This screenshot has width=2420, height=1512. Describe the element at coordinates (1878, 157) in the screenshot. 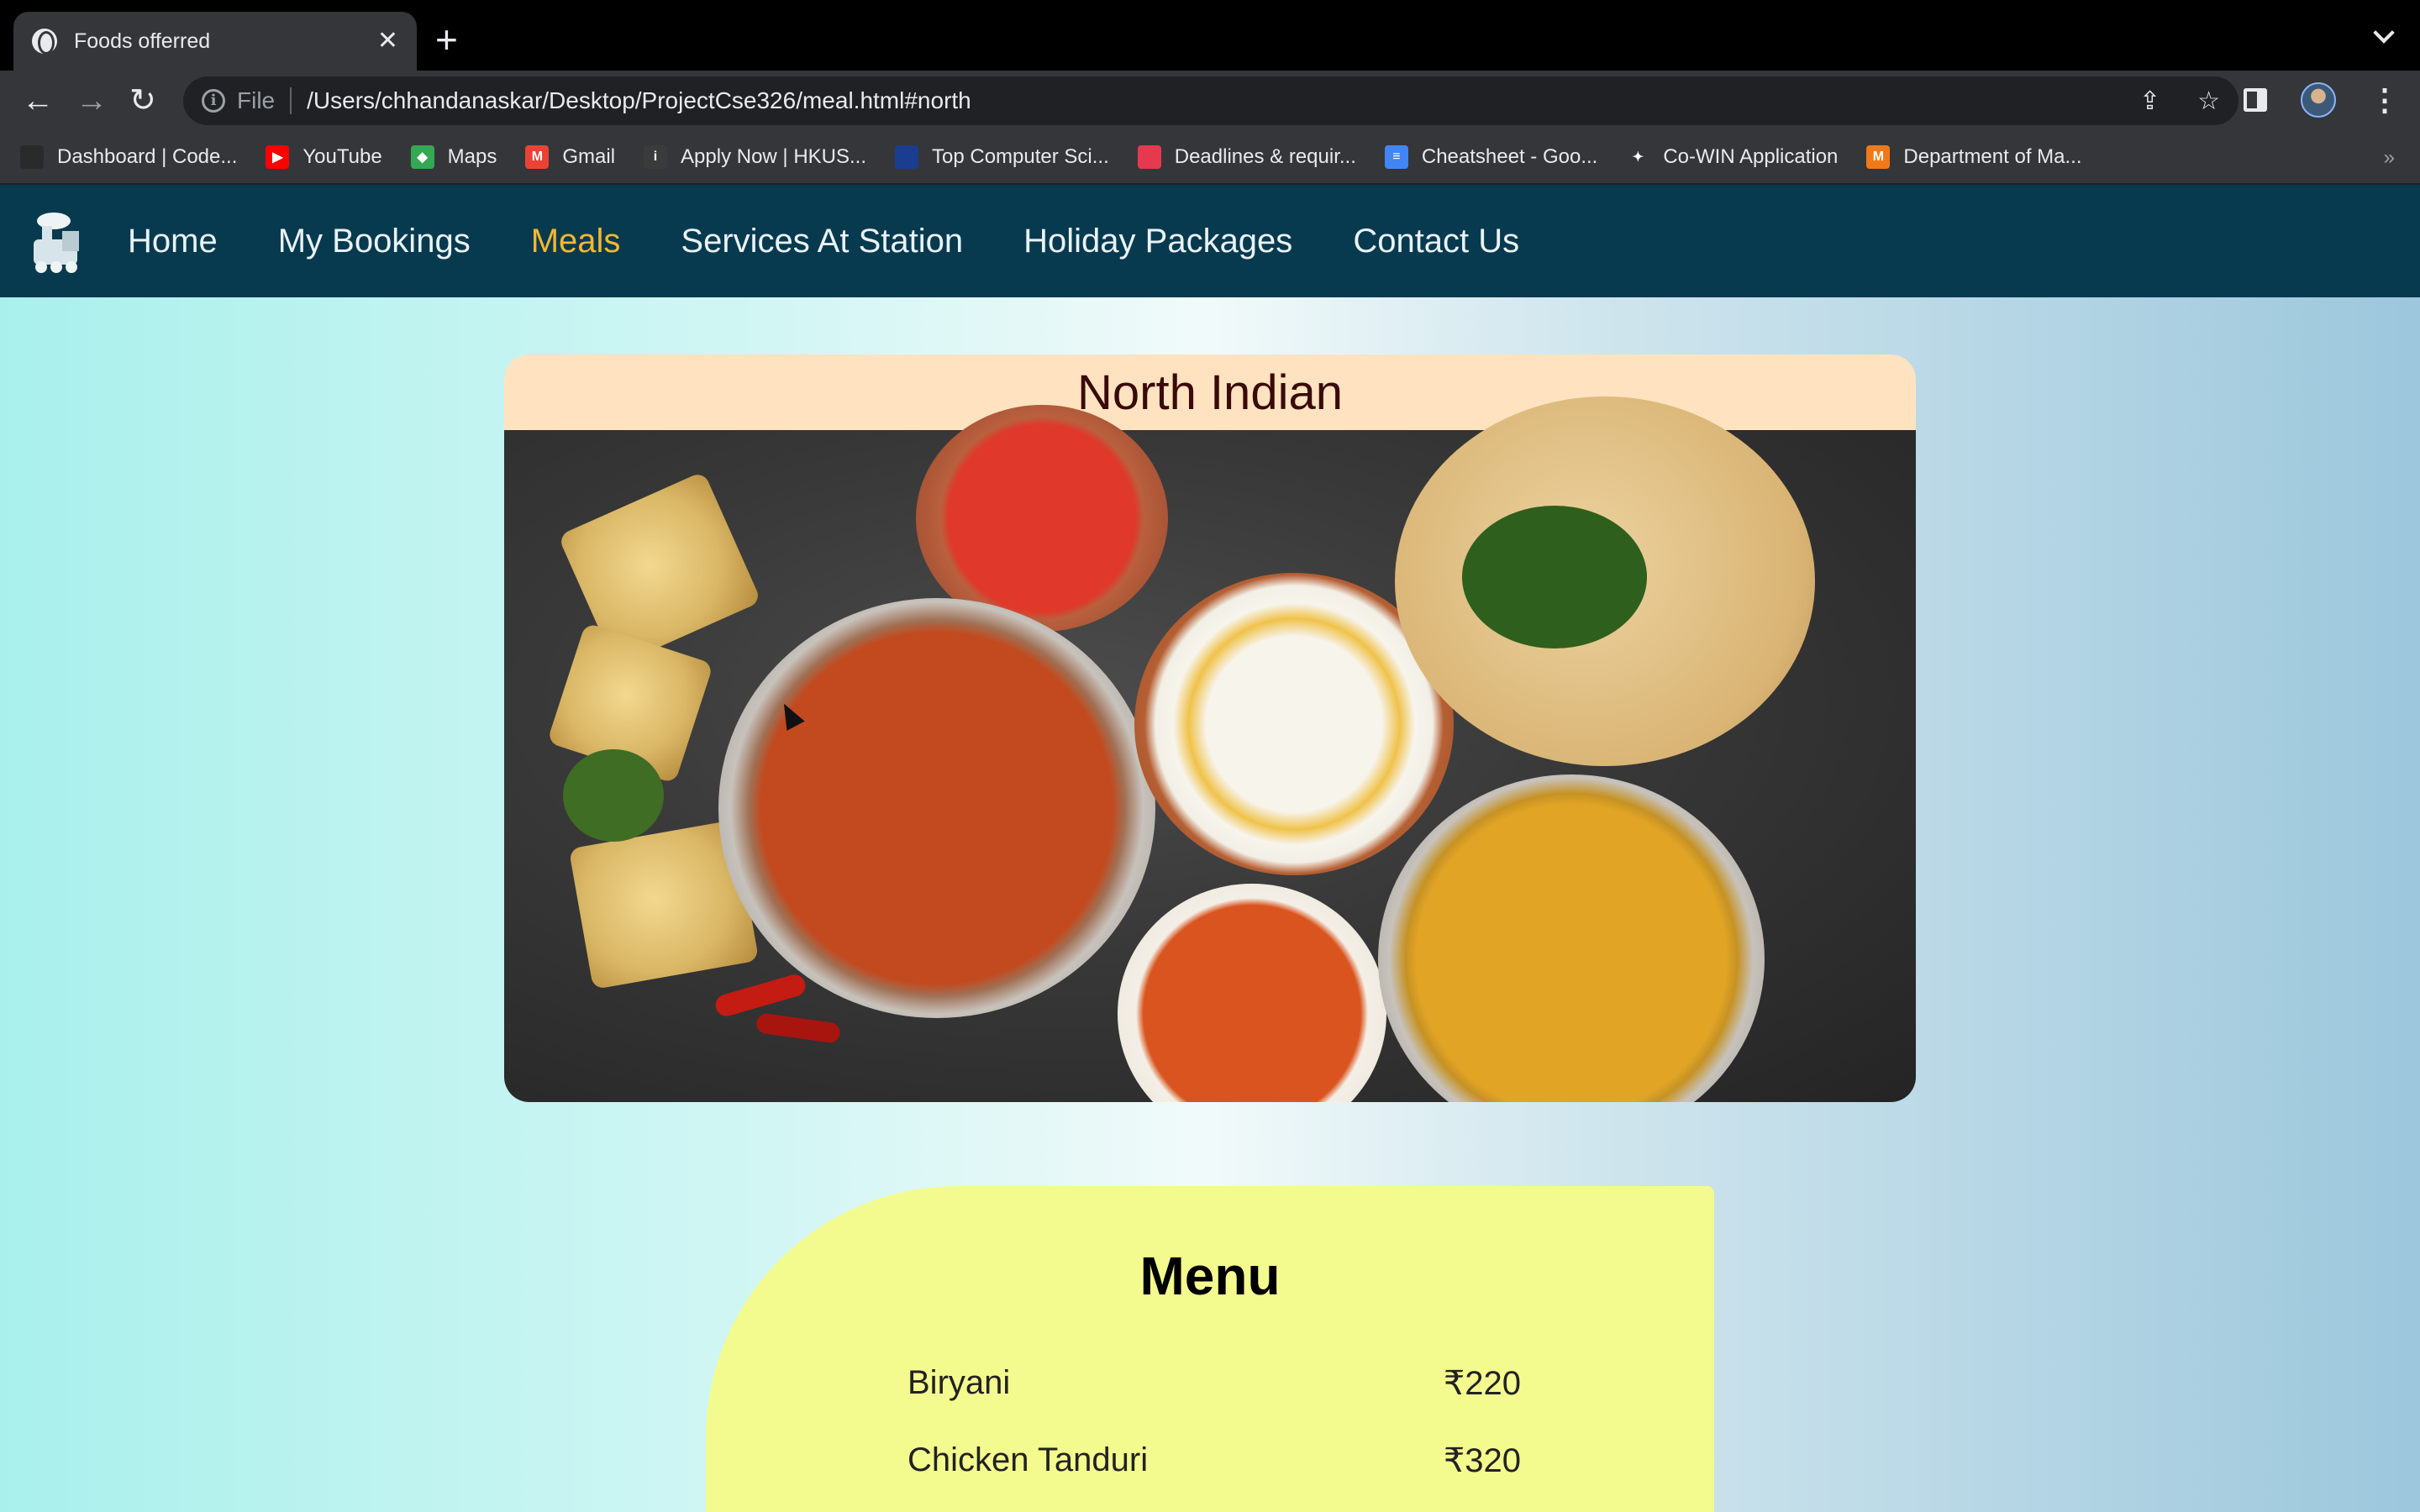

I see `department-favicon-icon: M` at that location.